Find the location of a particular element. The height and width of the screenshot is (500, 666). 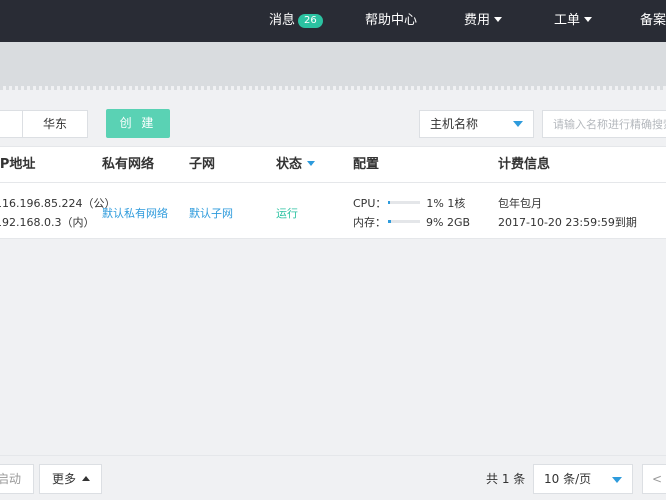

billing-expiry: 2017-10-20 23:59:59到期 is located at coordinates (567, 222).